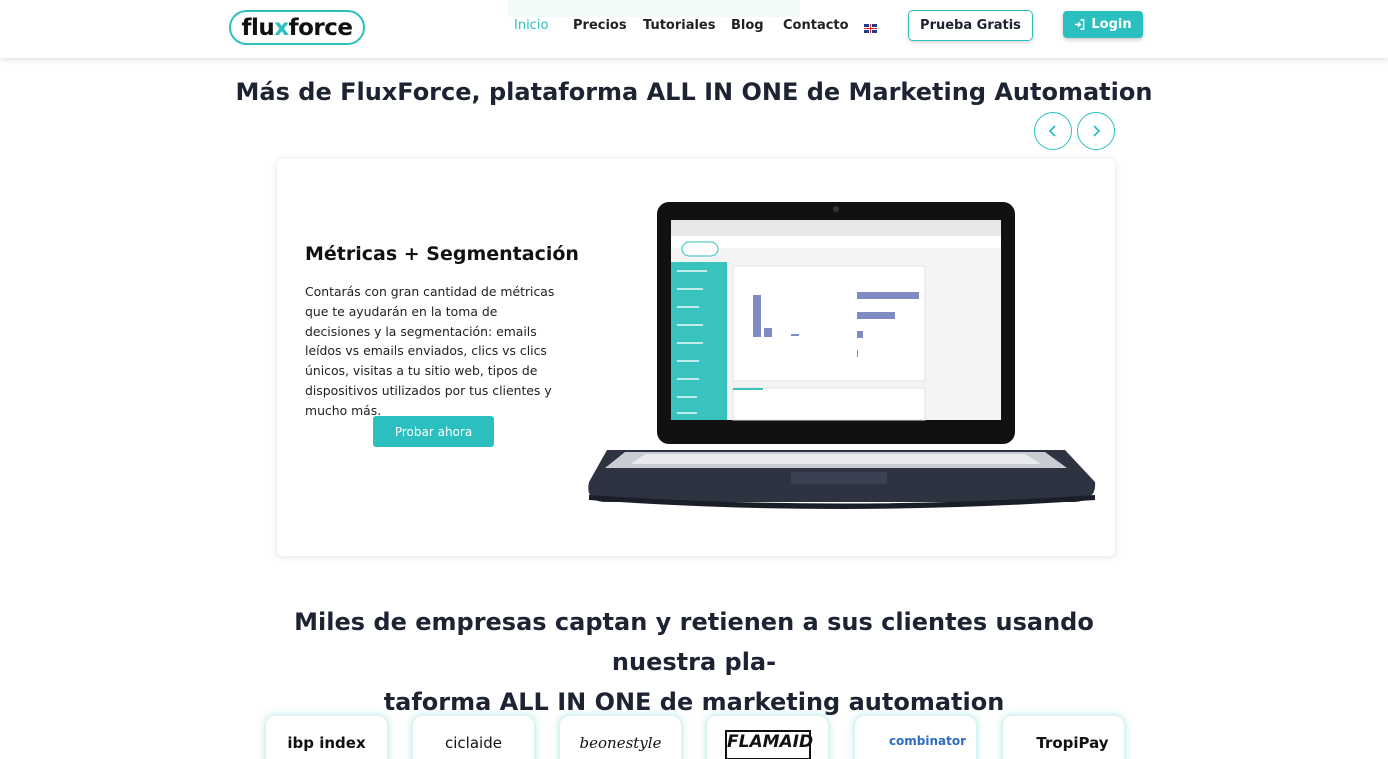 The width and height of the screenshot is (1388, 759). I want to click on nav-highlight, so click(654, 8).